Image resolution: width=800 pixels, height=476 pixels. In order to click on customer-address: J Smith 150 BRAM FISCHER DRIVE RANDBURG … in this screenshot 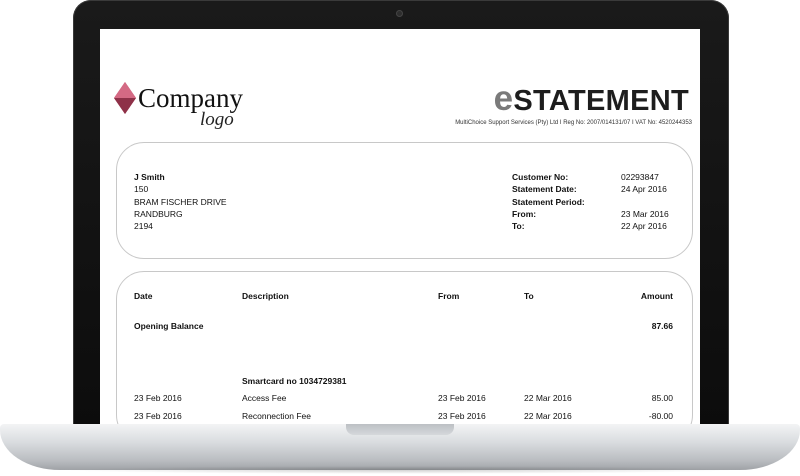, I will do `click(180, 201)`.